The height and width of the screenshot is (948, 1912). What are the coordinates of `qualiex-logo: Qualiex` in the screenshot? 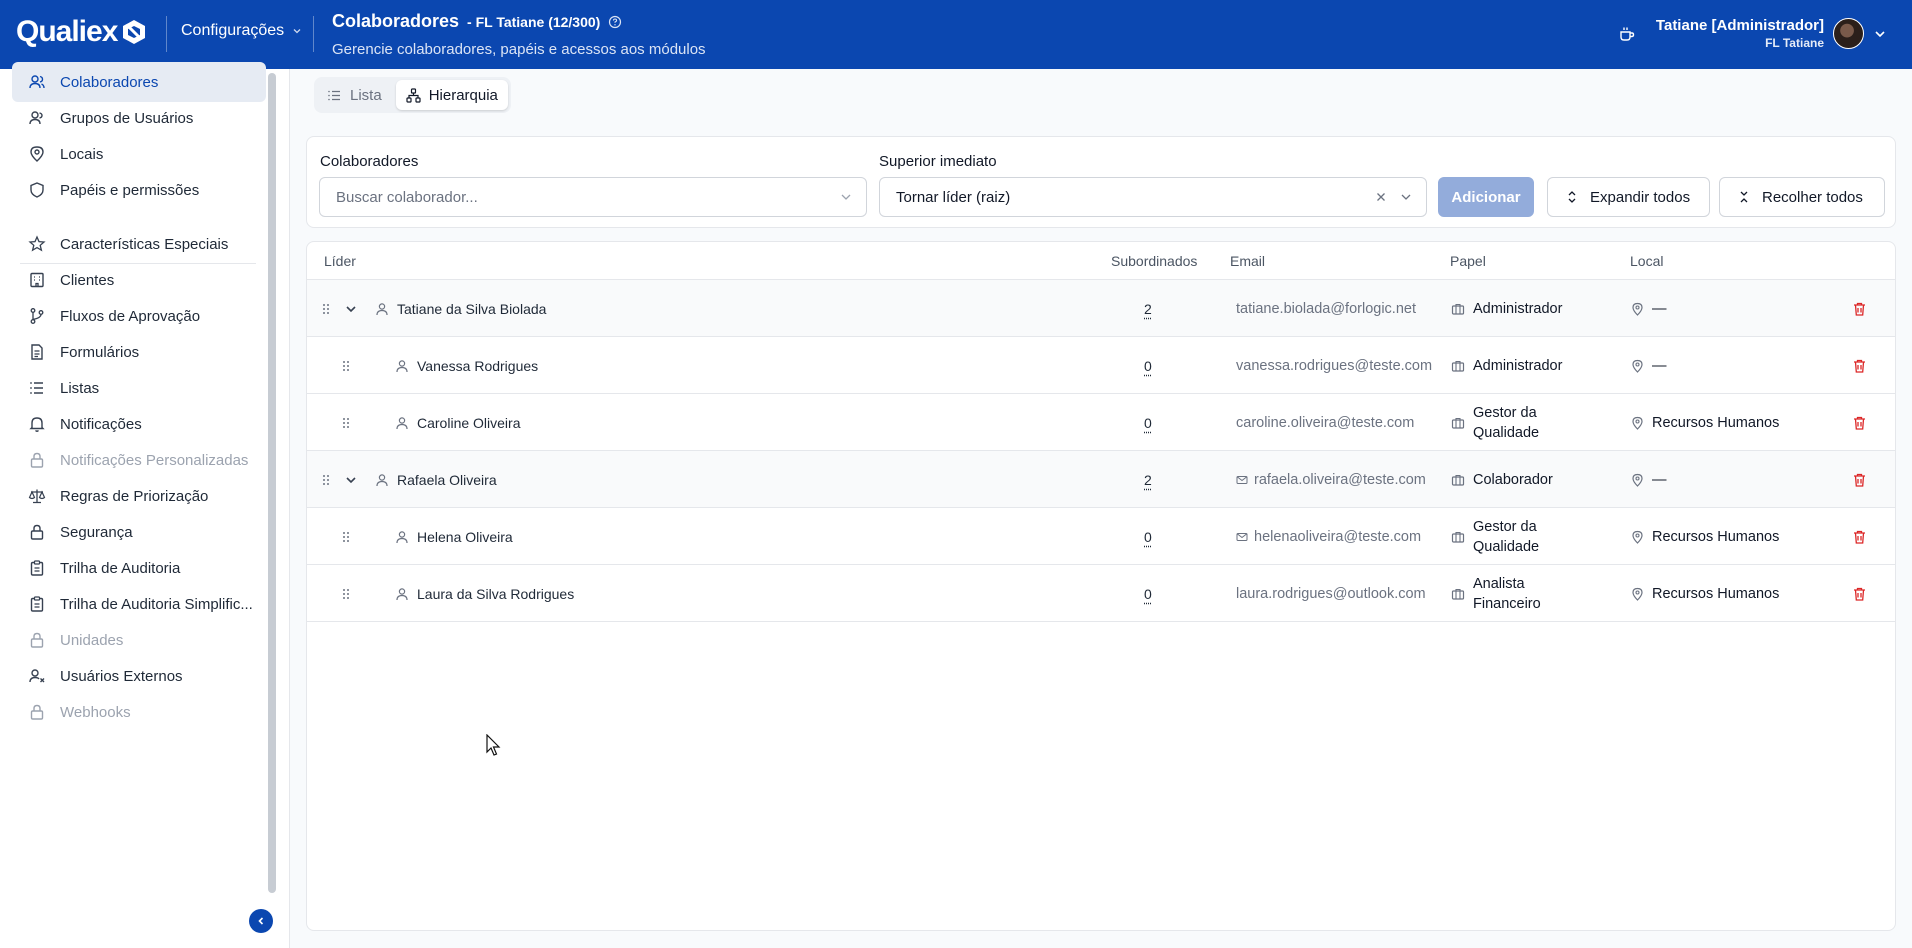 It's located at (82, 32).